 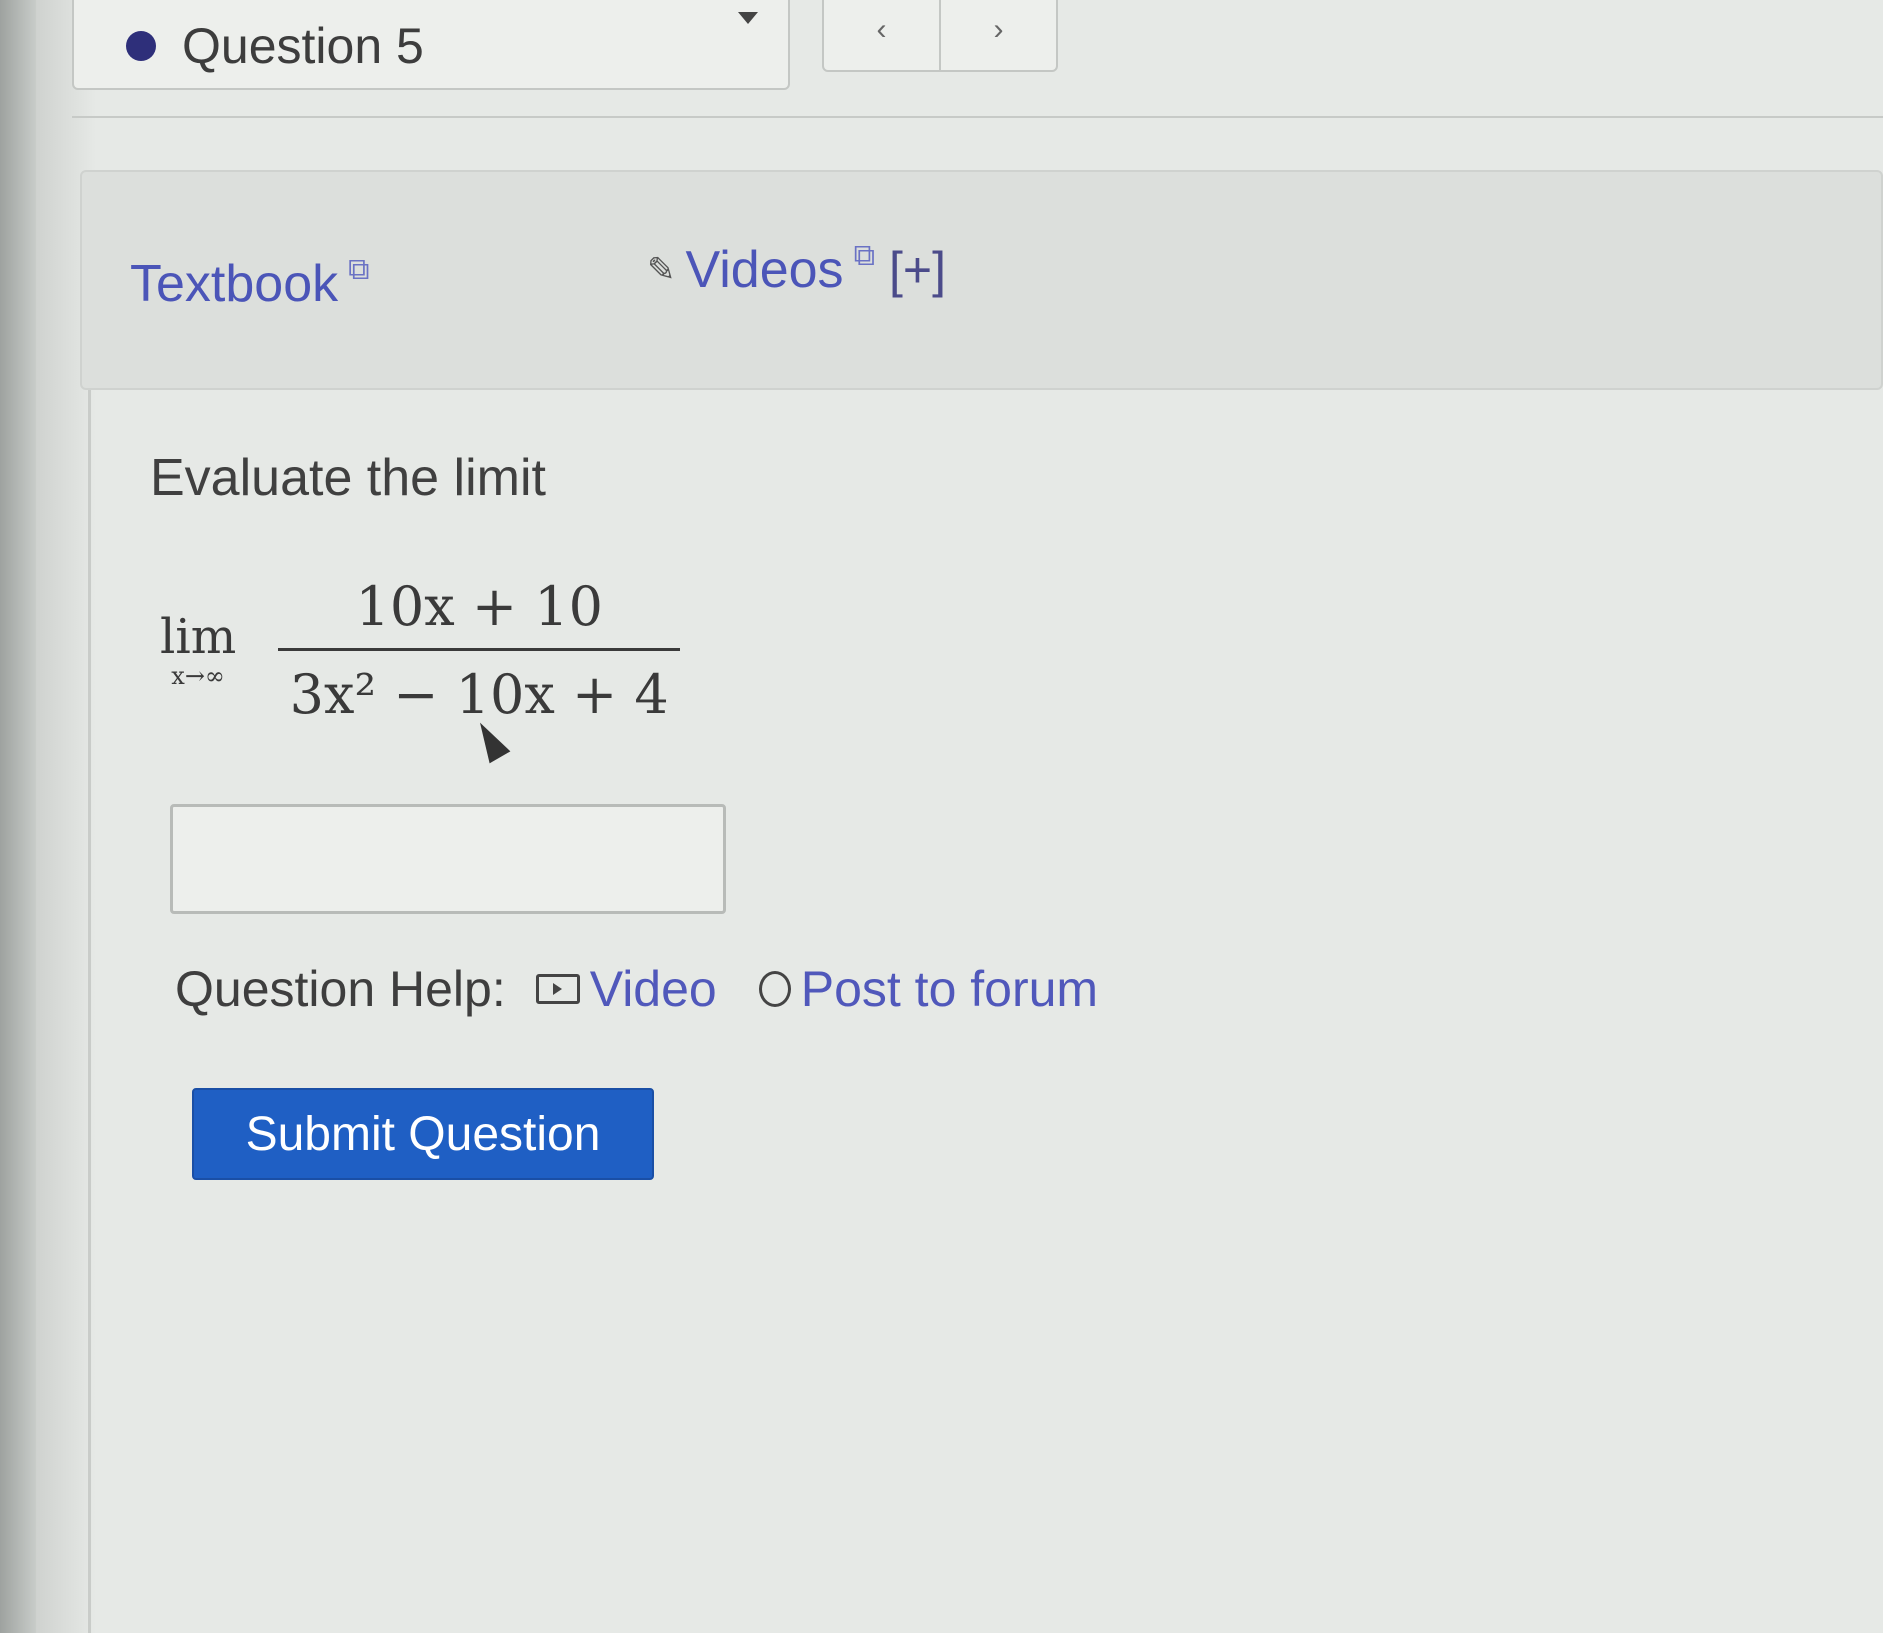 What do you see at coordinates (977, 117) in the screenshot?
I see `header-divider` at bounding box center [977, 117].